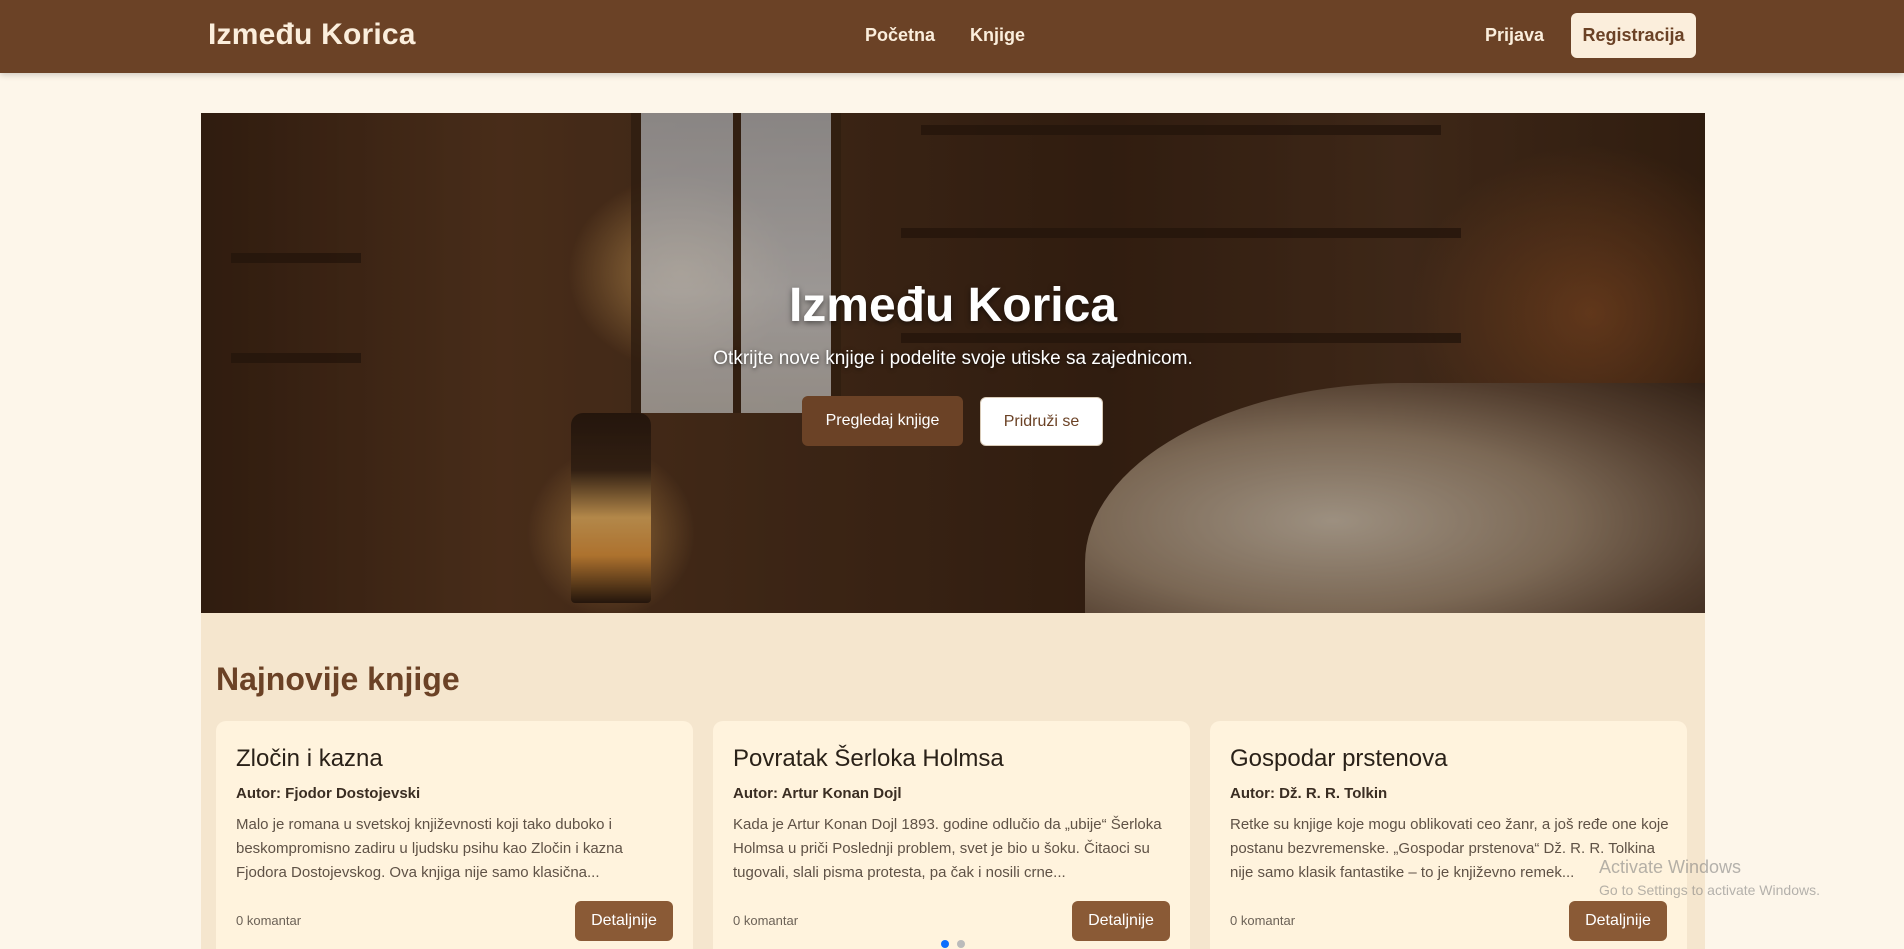 The height and width of the screenshot is (949, 1904). What do you see at coordinates (1633, 35) in the screenshot?
I see `register-button: Registracija` at bounding box center [1633, 35].